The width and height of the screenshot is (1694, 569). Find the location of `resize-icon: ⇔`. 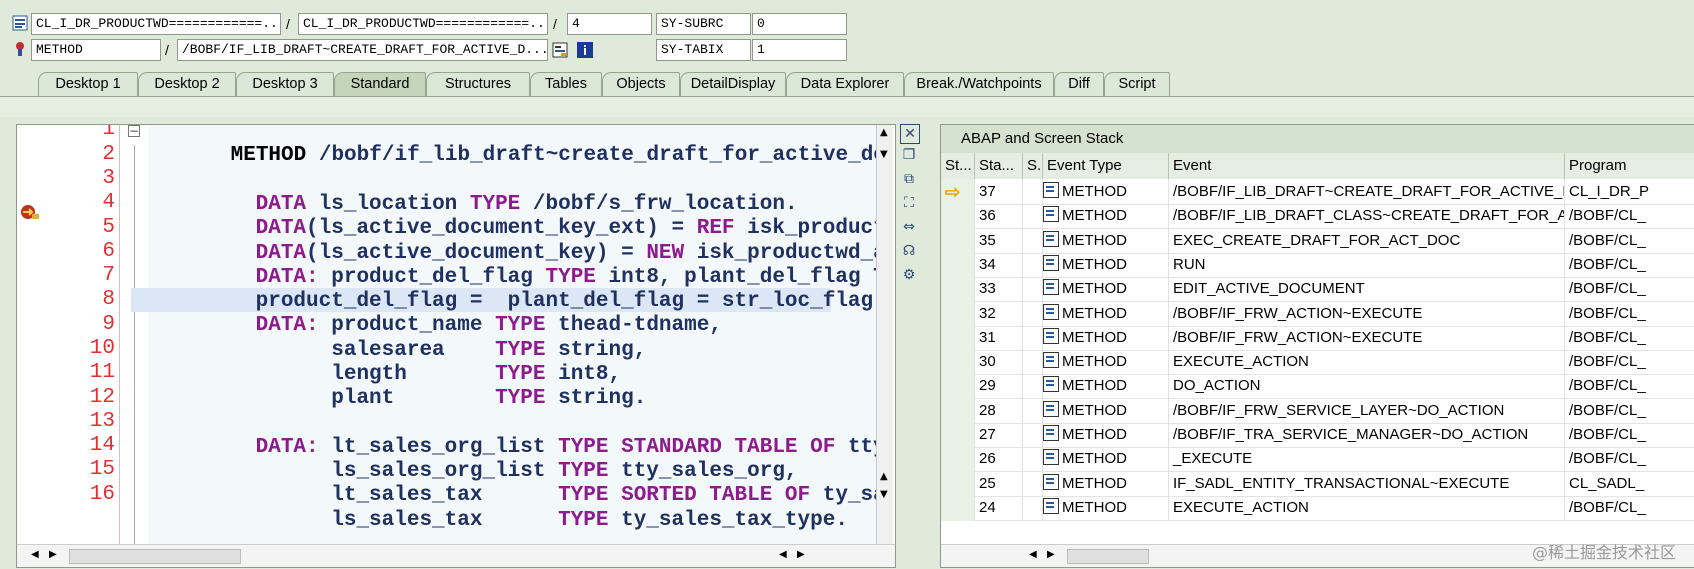

resize-icon: ⇔ is located at coordinates (909, 227).